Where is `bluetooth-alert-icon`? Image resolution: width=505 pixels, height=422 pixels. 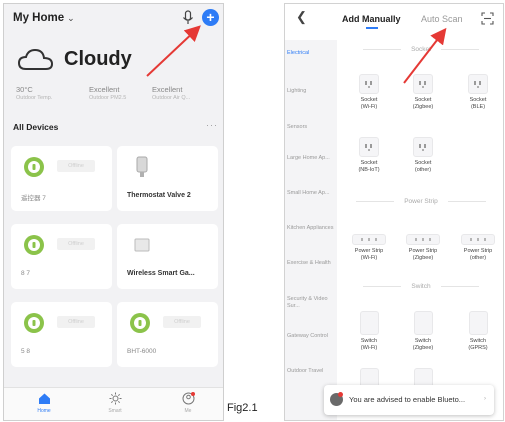
bluetooth-alert-icon is located at coordinates (336, 399).